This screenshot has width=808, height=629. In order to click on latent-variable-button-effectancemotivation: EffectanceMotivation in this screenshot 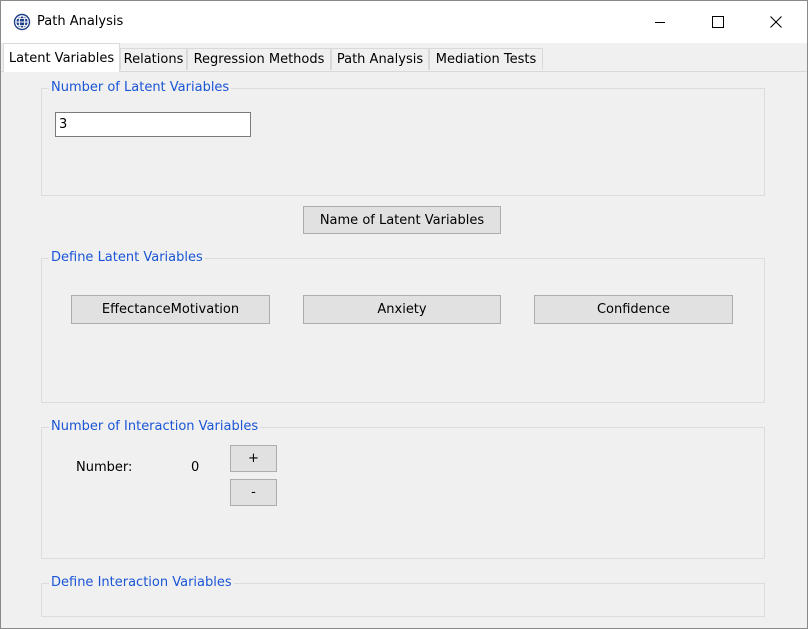, I will do `click(170, 309)`.